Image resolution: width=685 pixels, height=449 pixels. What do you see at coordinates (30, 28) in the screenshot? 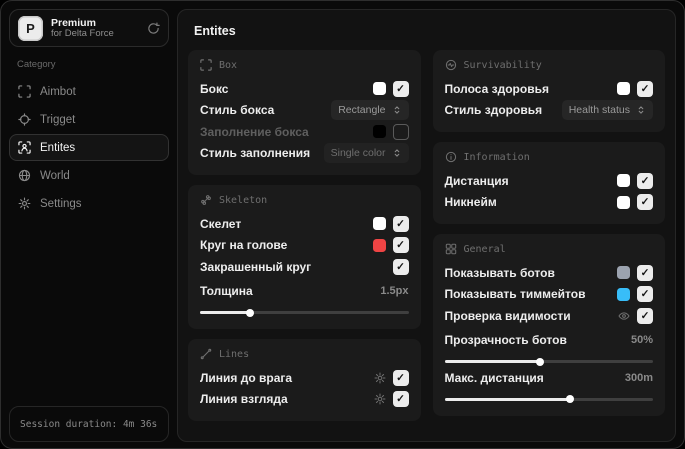
I see `brand-logo: P` at bounding box center [30, 28].